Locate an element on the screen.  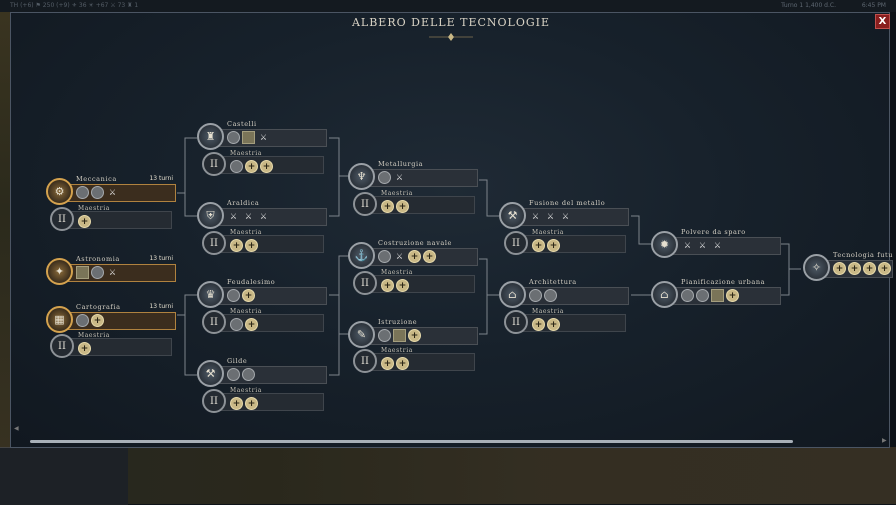
mastery-node-gilde: II Maestria + + is located at coordinates (263, 400).